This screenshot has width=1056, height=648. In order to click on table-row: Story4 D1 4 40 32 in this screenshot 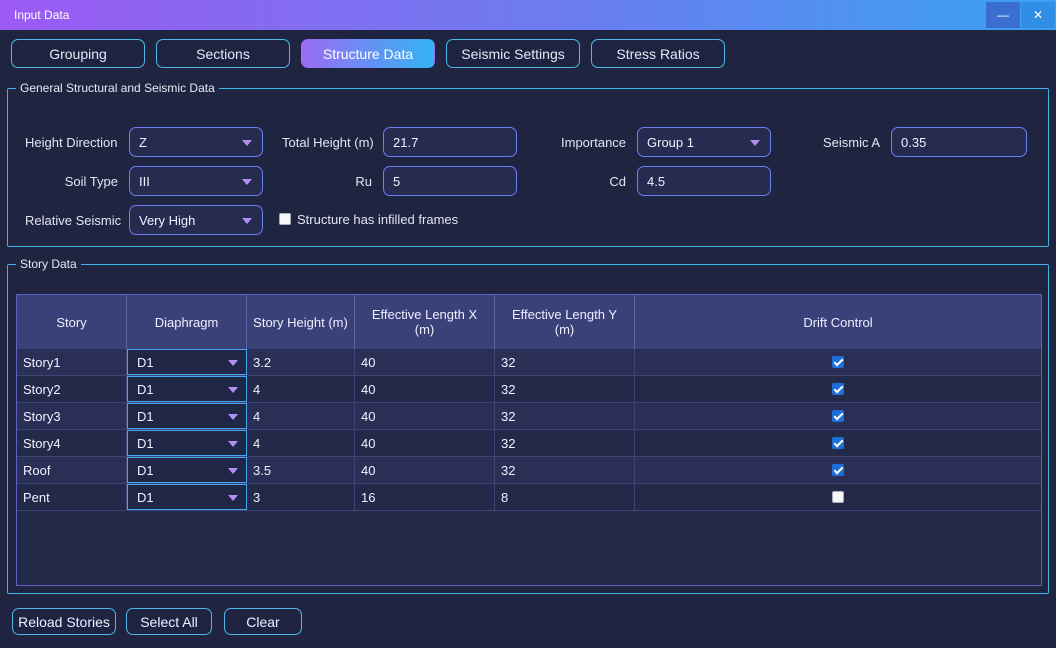, I will do `click(529, 443)`.